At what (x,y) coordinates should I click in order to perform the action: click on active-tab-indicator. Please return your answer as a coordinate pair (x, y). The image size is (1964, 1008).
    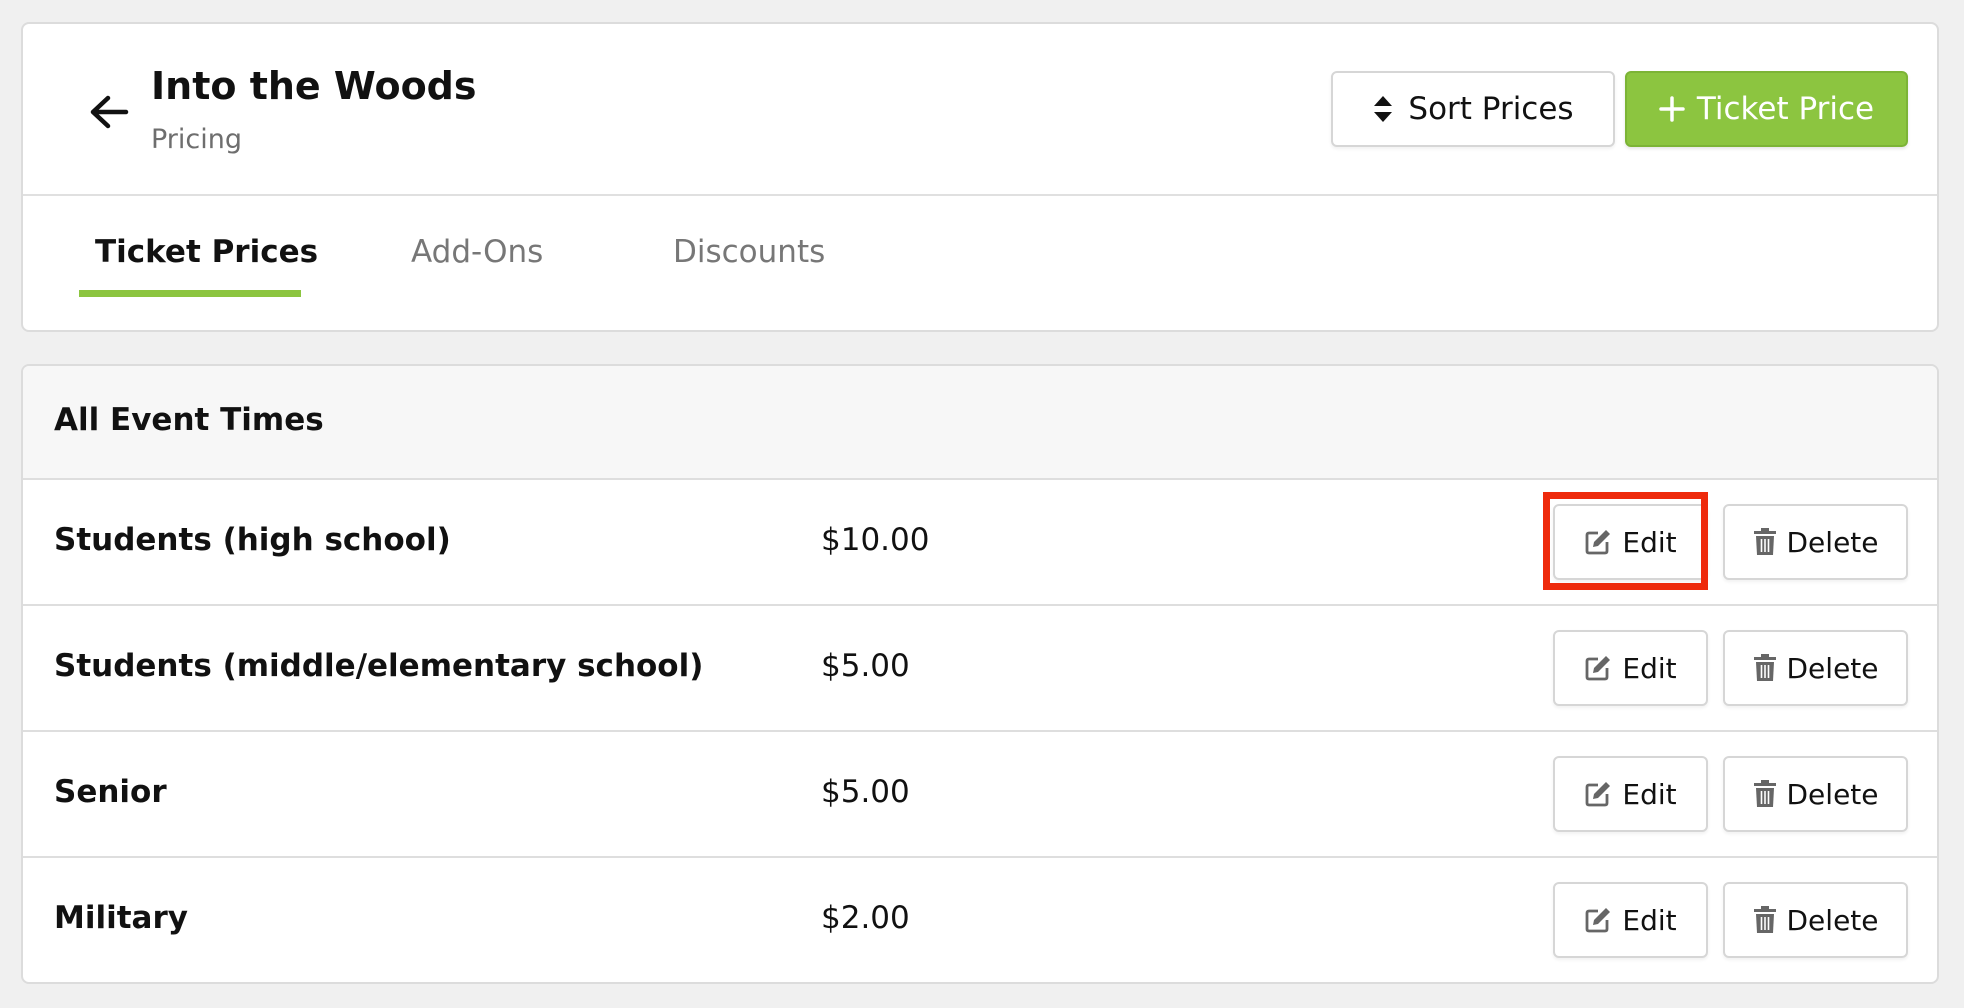
    Looking at the image, I should click on (190, 293).